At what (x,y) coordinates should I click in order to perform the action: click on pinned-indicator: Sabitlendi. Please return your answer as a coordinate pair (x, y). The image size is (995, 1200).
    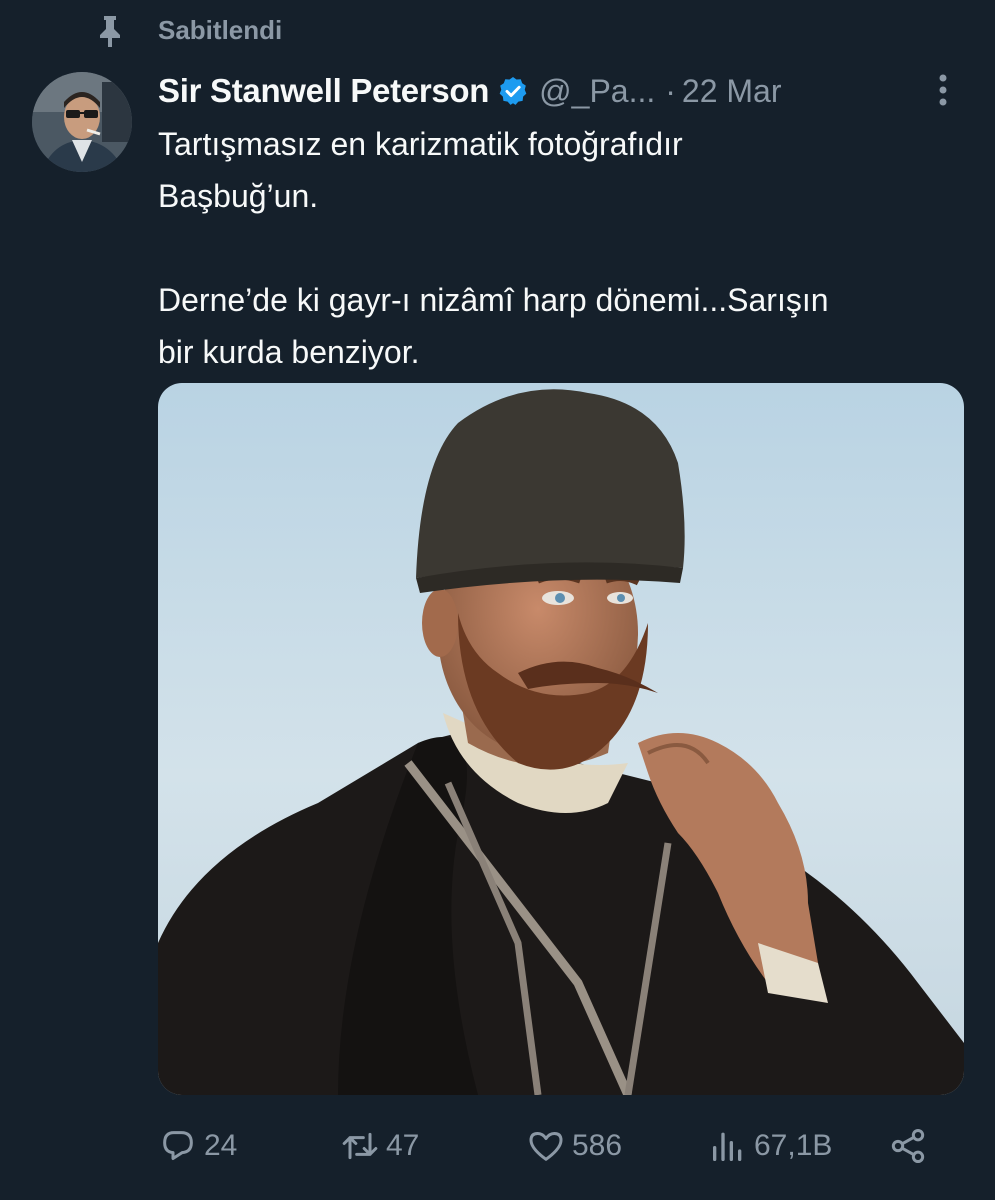
    Looking at the image, I should click on (497, 31).